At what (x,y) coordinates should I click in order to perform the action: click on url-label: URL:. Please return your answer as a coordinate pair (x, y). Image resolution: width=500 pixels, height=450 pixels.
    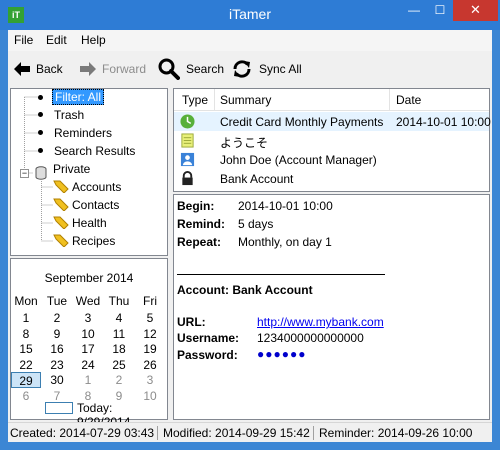
    Looking at the image, I should click on (191, 322).